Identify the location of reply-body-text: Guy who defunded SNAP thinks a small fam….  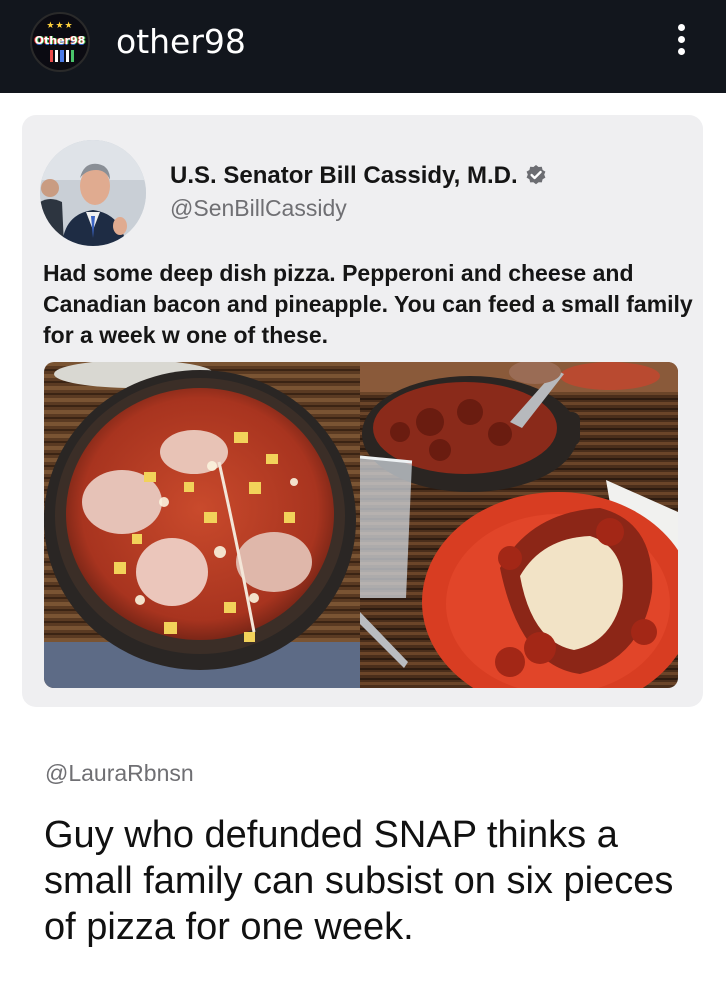
(359, 881).